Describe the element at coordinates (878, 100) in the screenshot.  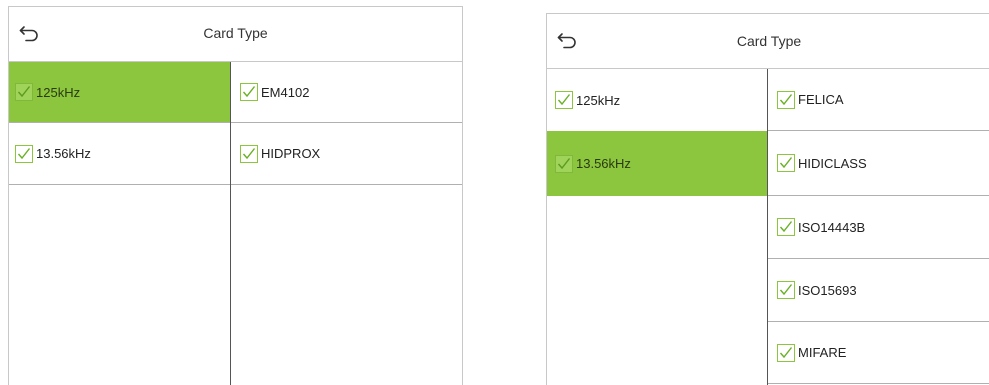
I see `card-type-item-felica: FELICA` at that location.